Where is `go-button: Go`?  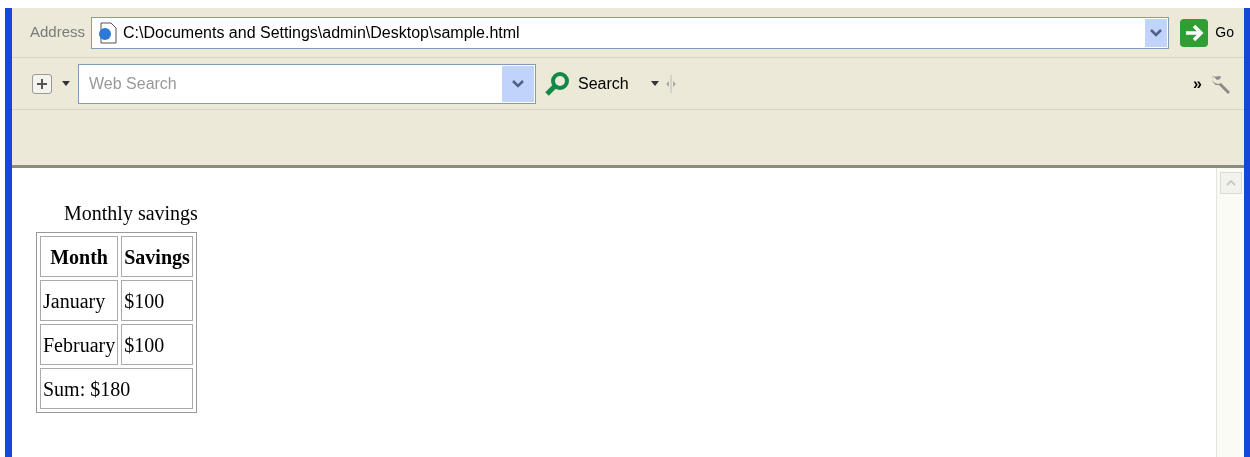
go-button: Go is located at coordinates (1206, 32).